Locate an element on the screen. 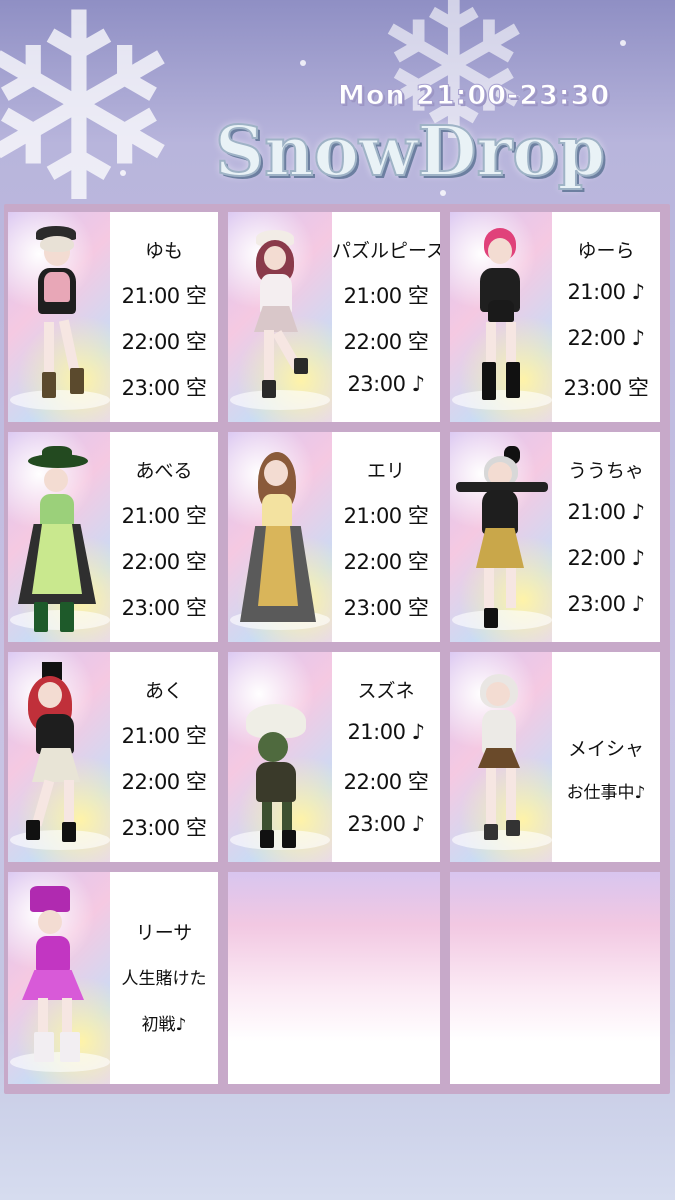  member-info: パズルピース 21:00 空 22:00 空 23:00 ♪ is located at coordinates (386, 317).